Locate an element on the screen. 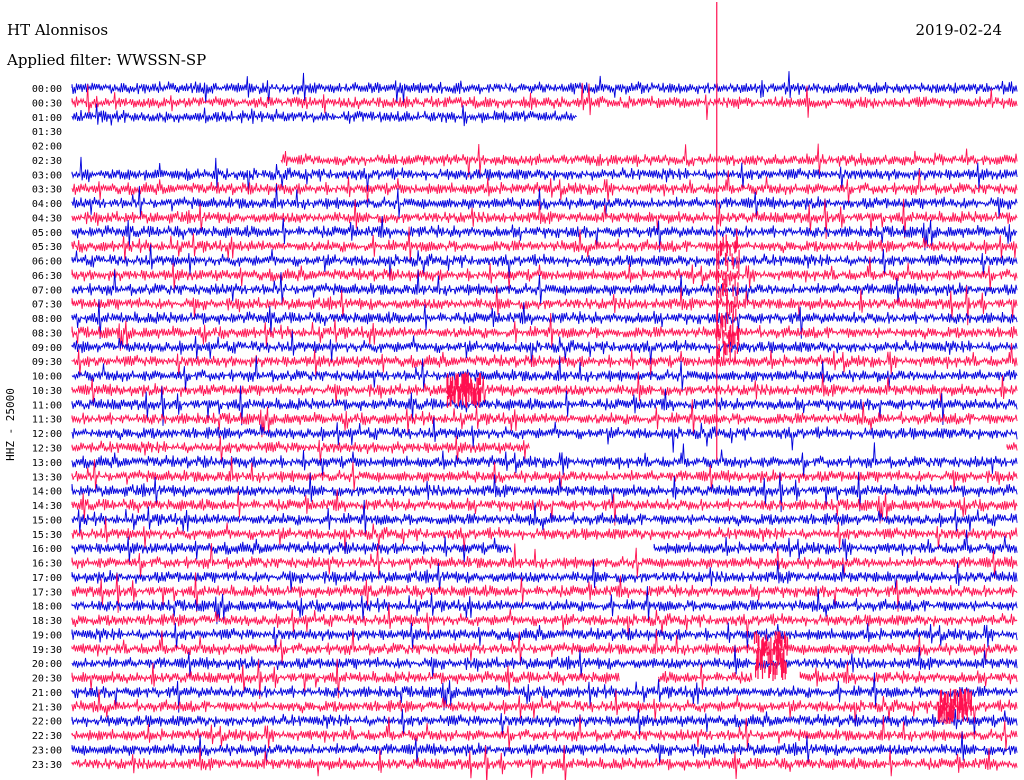  row-time-label: 05:00 is located at coordinates (47, 233).